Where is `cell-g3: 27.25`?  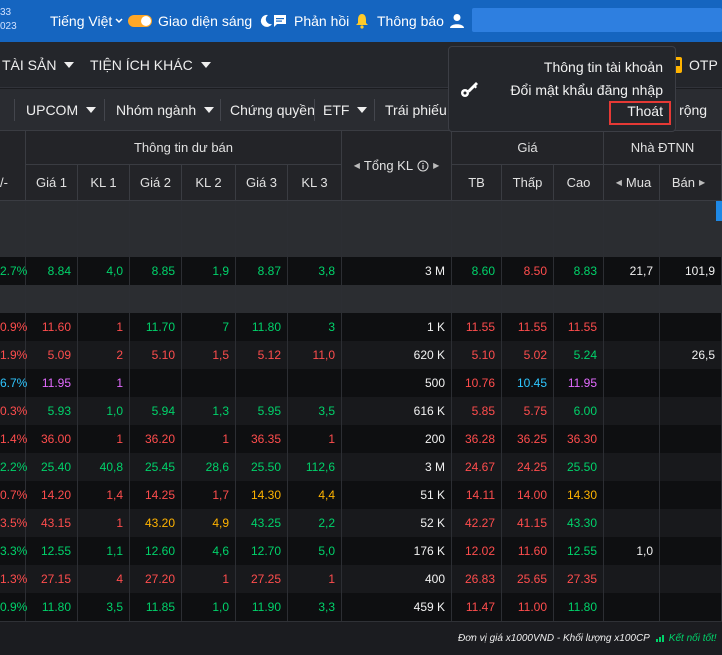
cell-g3: 27.25 is located at coordinates (262, 579).